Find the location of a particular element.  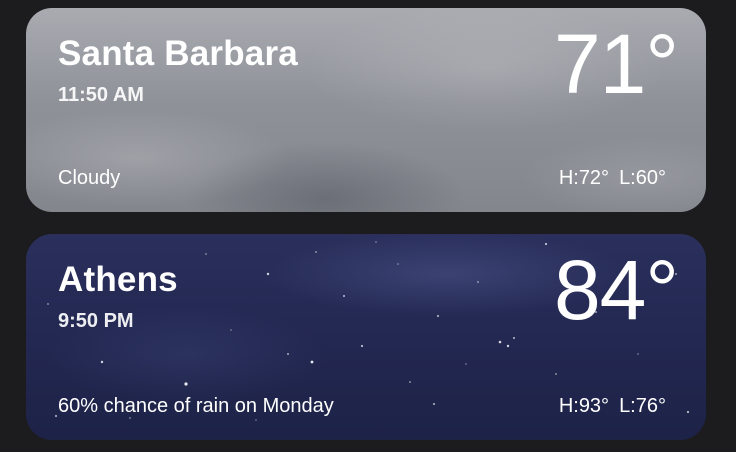

high-low-temperatures: H:93° L:76° is located at coordinates (612, 406).